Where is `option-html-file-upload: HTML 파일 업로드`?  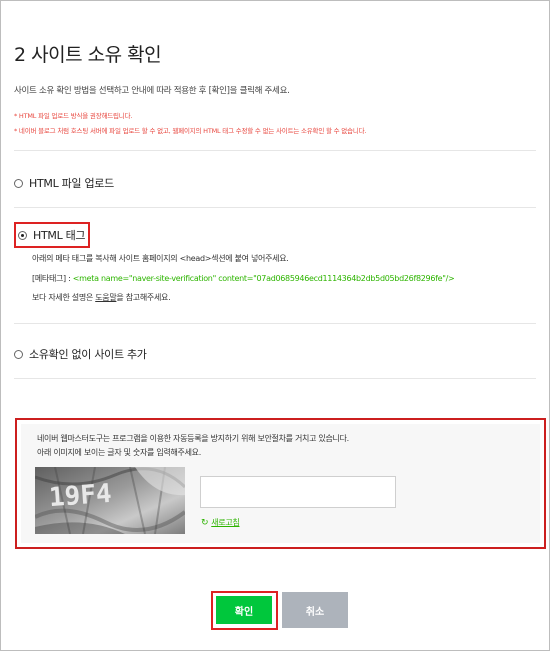 option-html-file-upload: HTML 파일 업로드 is located at coordinates (64, 183).